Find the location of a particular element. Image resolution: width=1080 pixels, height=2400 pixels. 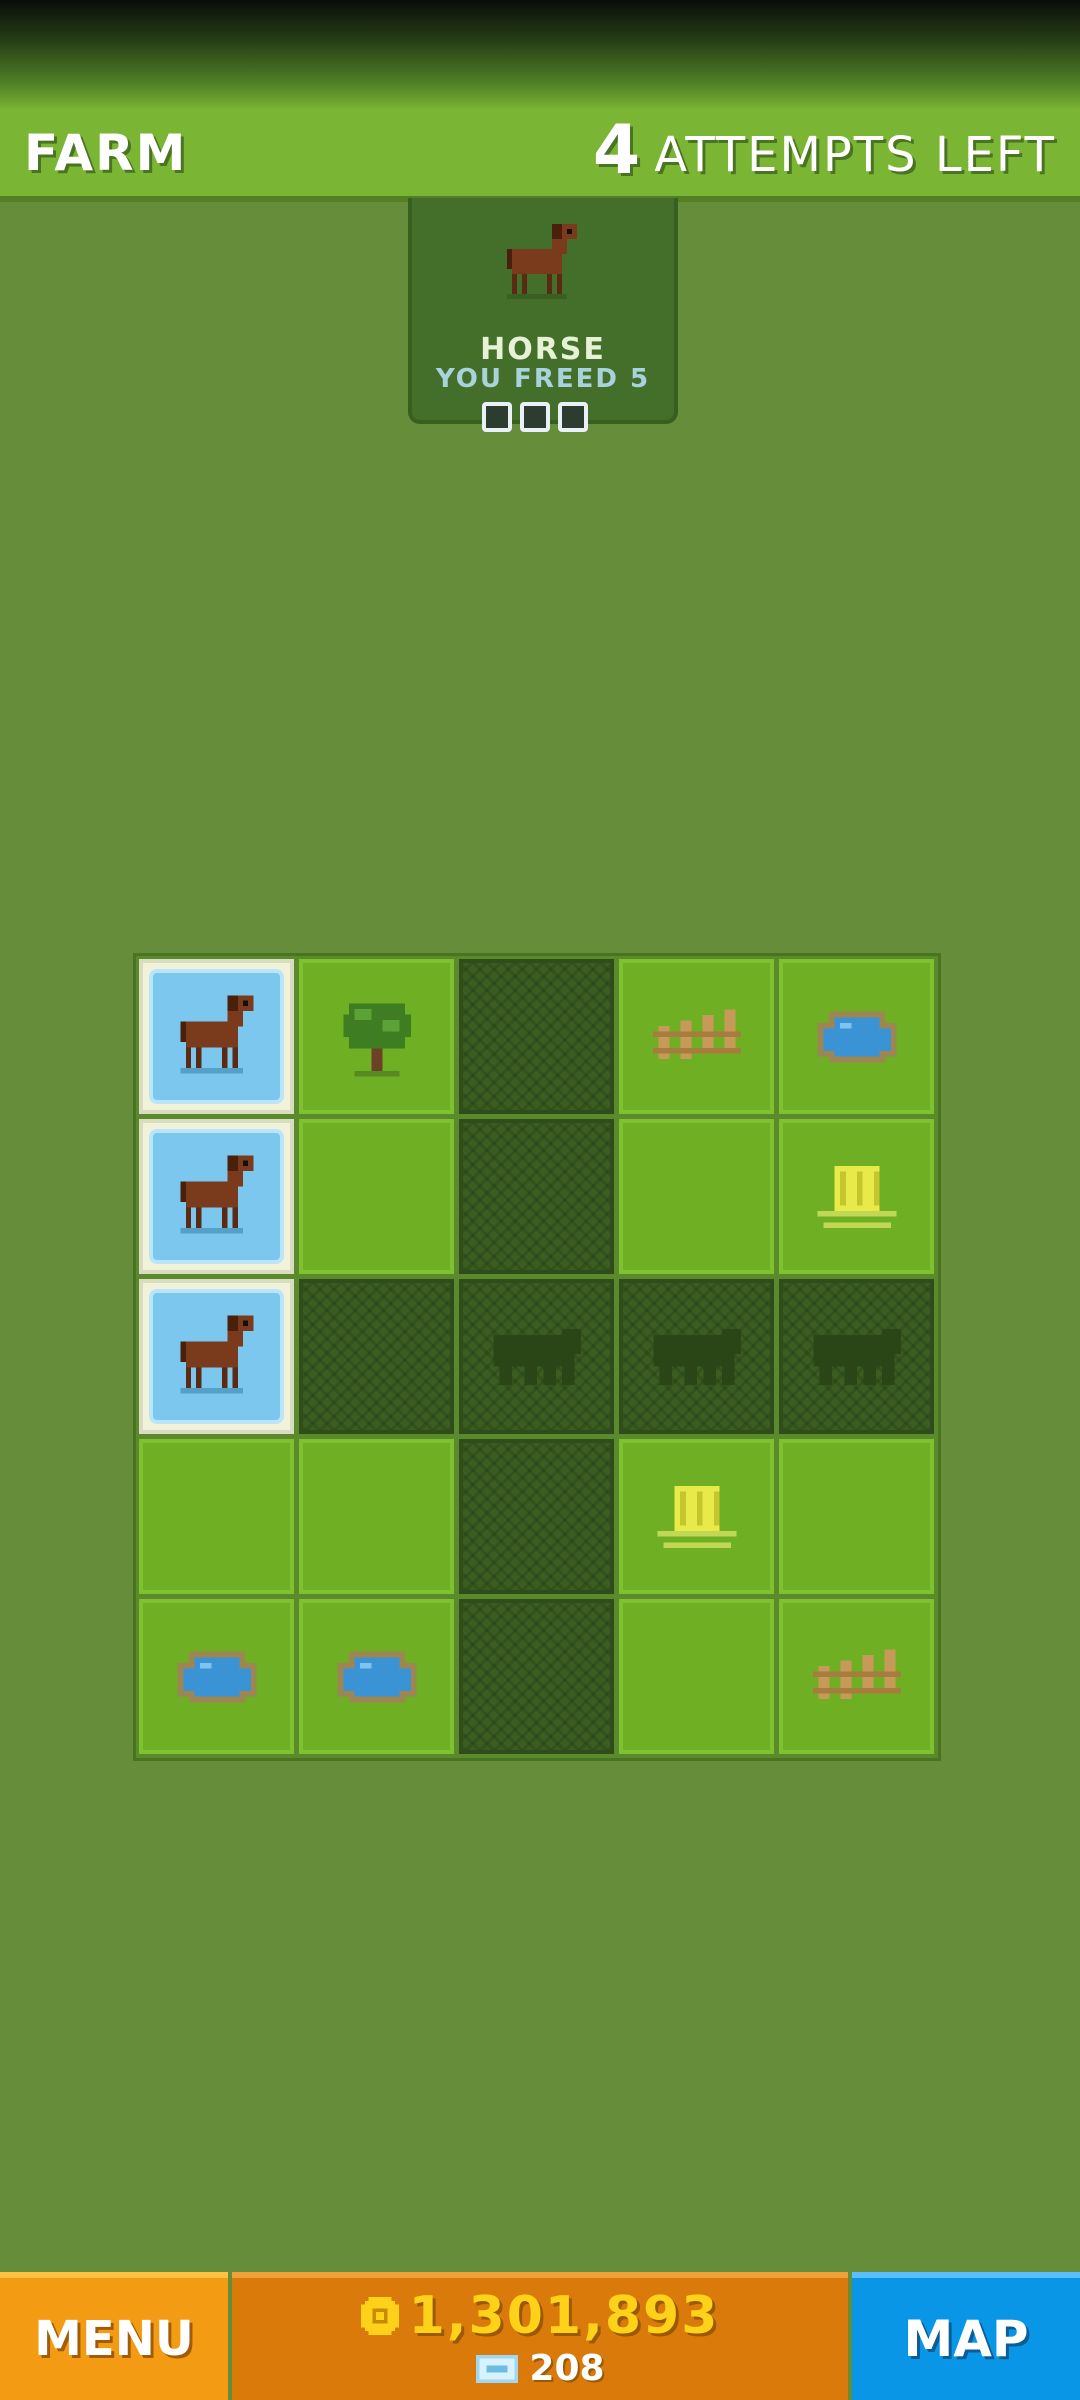

header-bar: FARM 4 ATTEMPTS LEFT is located at coordinates (540, 156).